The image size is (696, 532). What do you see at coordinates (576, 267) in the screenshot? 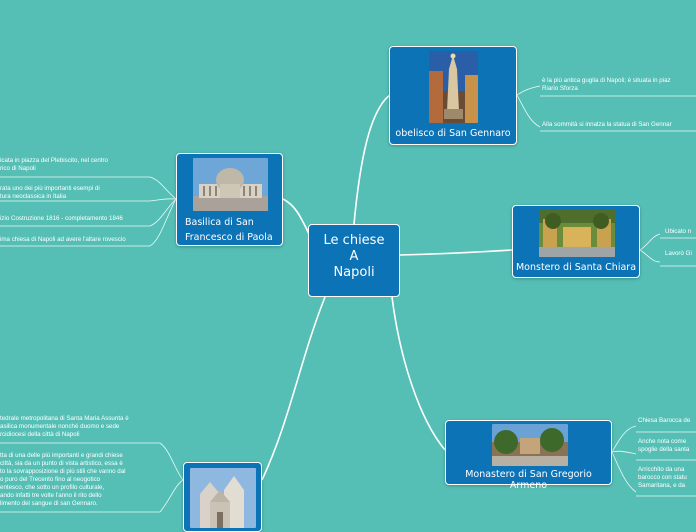
I see `santa-chiara-title: Monstero di Santa Chiara` at bounding box center [576, 267].